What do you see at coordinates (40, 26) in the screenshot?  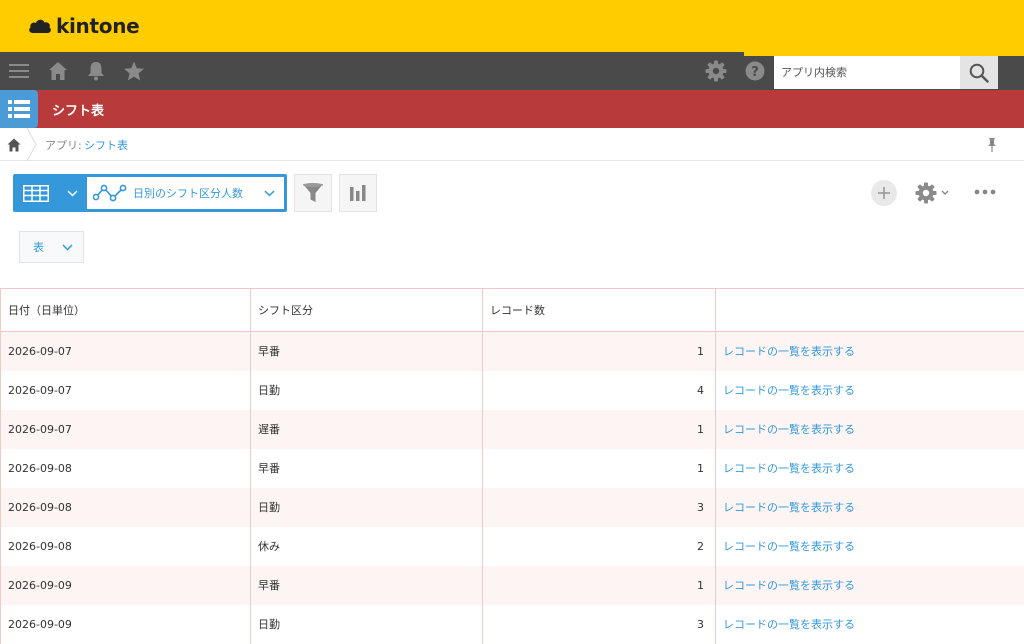 I see `cloud-logo-icon` at bounding box center [40, 26].